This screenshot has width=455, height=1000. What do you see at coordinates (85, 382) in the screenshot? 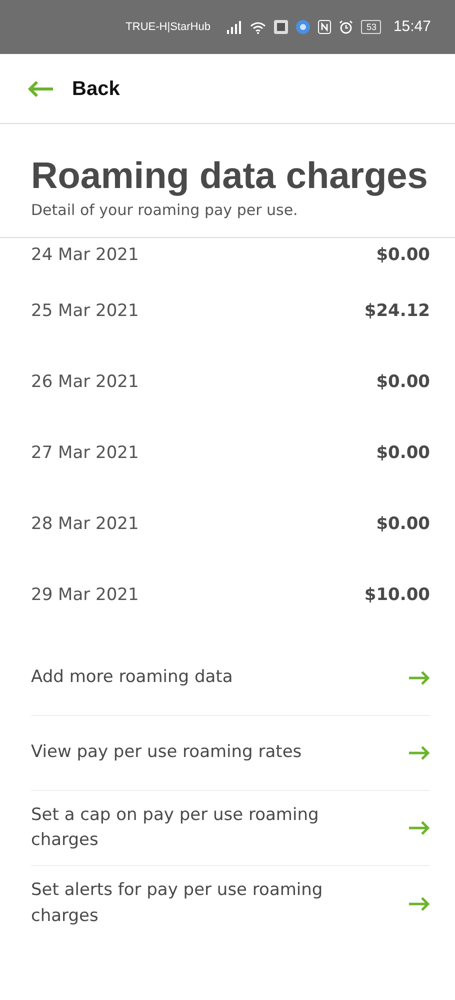
I see `charge-date: 26 Mar 2021` at bounding box center [85, 382].